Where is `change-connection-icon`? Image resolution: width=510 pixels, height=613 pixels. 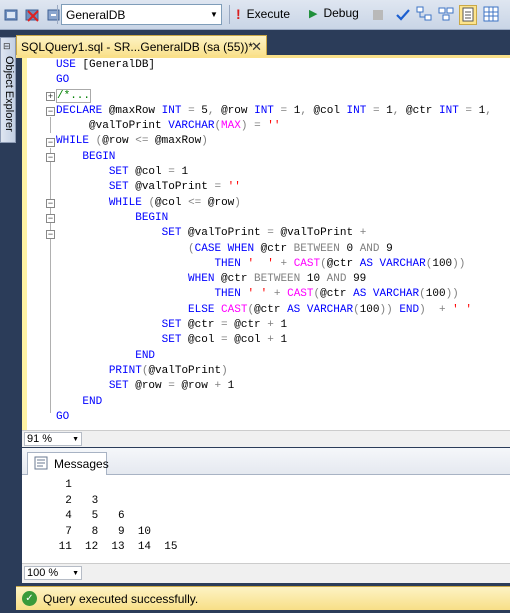 change-connection-icon is located at coordinates (54, 15).